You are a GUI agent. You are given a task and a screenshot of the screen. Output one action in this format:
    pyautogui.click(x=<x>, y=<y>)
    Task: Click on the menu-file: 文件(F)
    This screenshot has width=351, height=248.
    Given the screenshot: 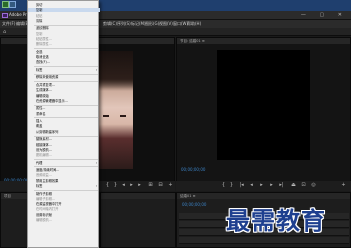 What is the action you would take?
    pyautogui.click(x=8, y=24)
    